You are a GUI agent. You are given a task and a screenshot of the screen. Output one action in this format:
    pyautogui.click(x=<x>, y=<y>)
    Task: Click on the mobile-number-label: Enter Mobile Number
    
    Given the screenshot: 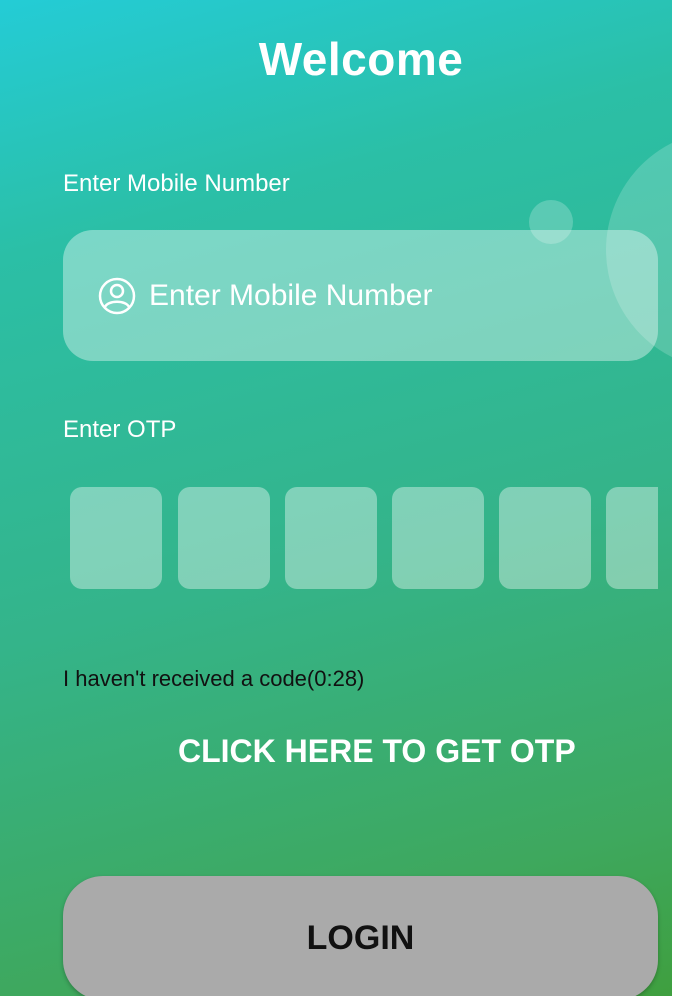 What is the action you would take?
    pyautogui.click(x=176, y=183)
    